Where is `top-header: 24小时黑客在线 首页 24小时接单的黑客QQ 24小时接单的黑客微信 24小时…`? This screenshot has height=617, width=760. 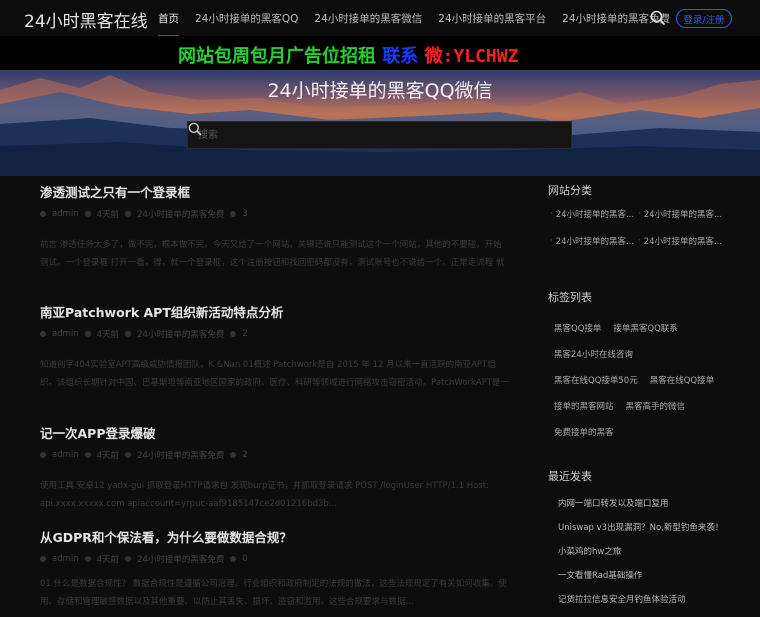
top-header: 24小时黑客在线 首页 24小时接单的黑客QQ 24小时接单的黑客微信 24小时… is located at coordinates (380, 18).